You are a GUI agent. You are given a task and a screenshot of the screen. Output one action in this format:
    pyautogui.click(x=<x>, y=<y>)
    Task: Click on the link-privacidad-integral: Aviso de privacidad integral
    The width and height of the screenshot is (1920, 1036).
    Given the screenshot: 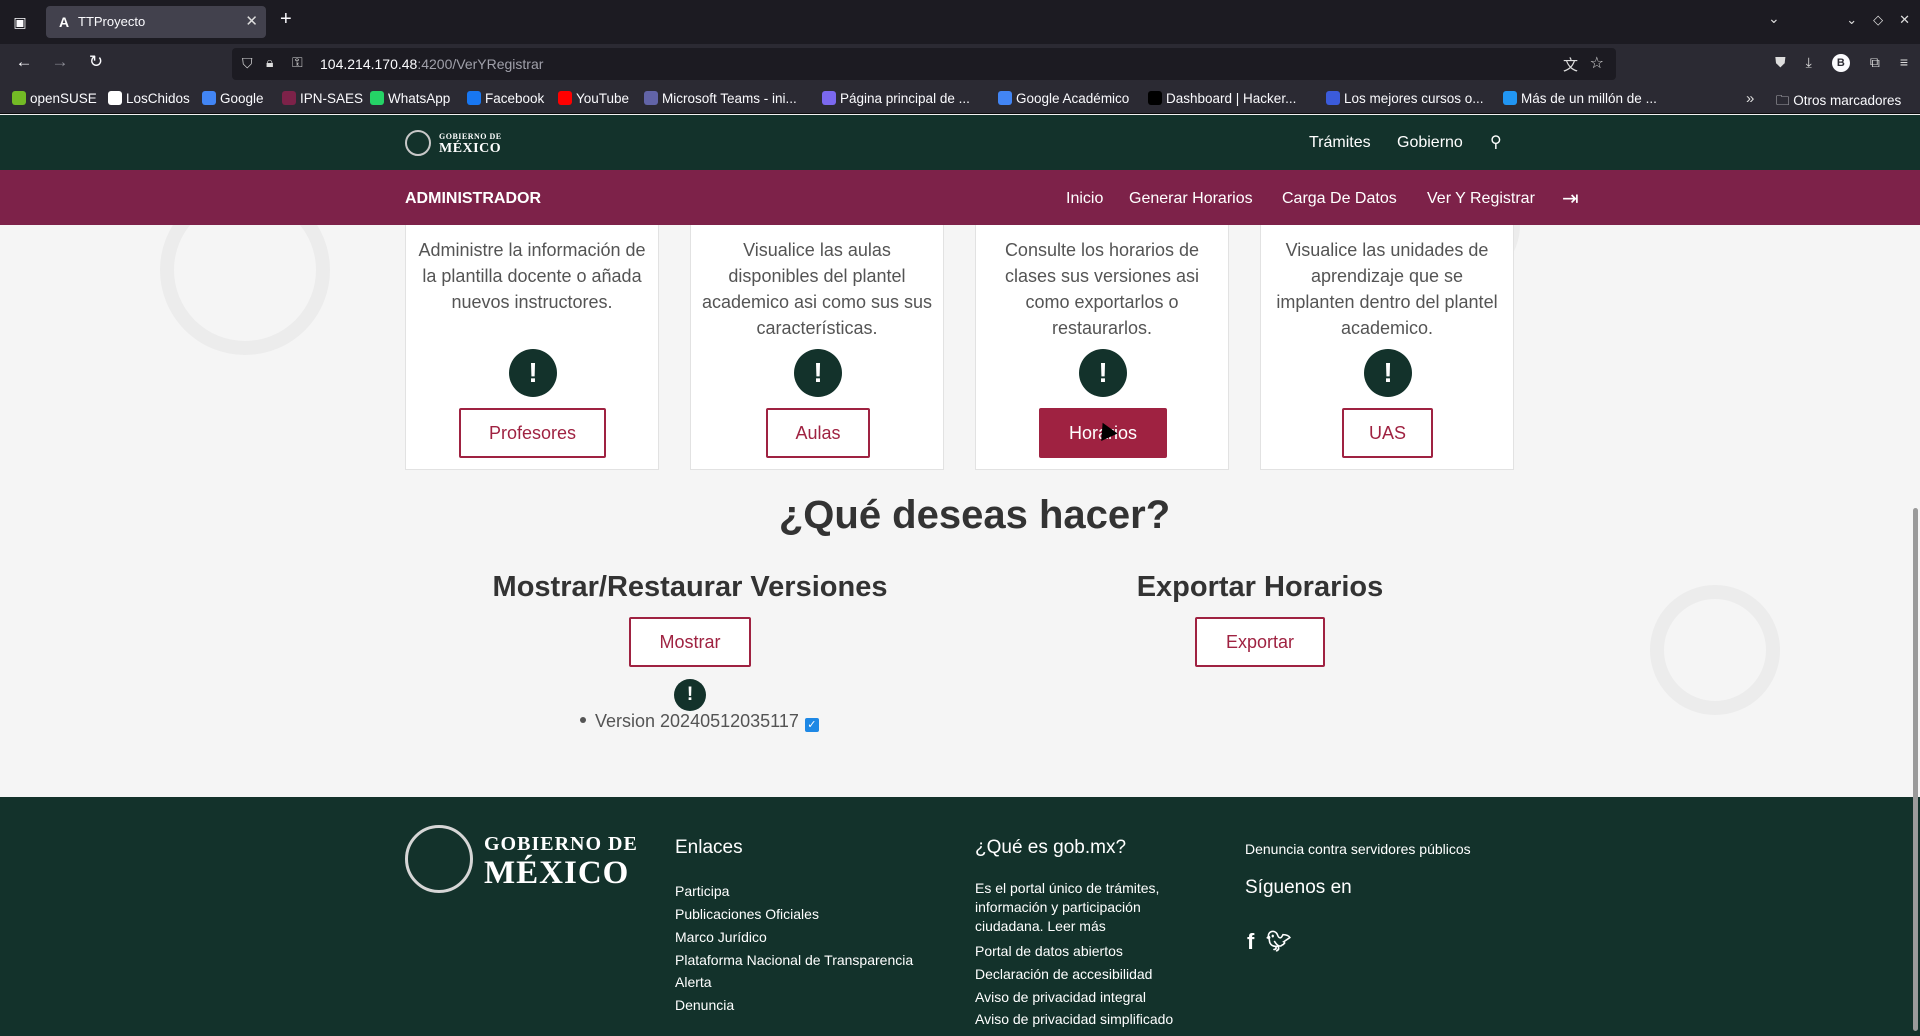 What is the action you would take?
    pyautogui.click(x=1060, y=997)
    